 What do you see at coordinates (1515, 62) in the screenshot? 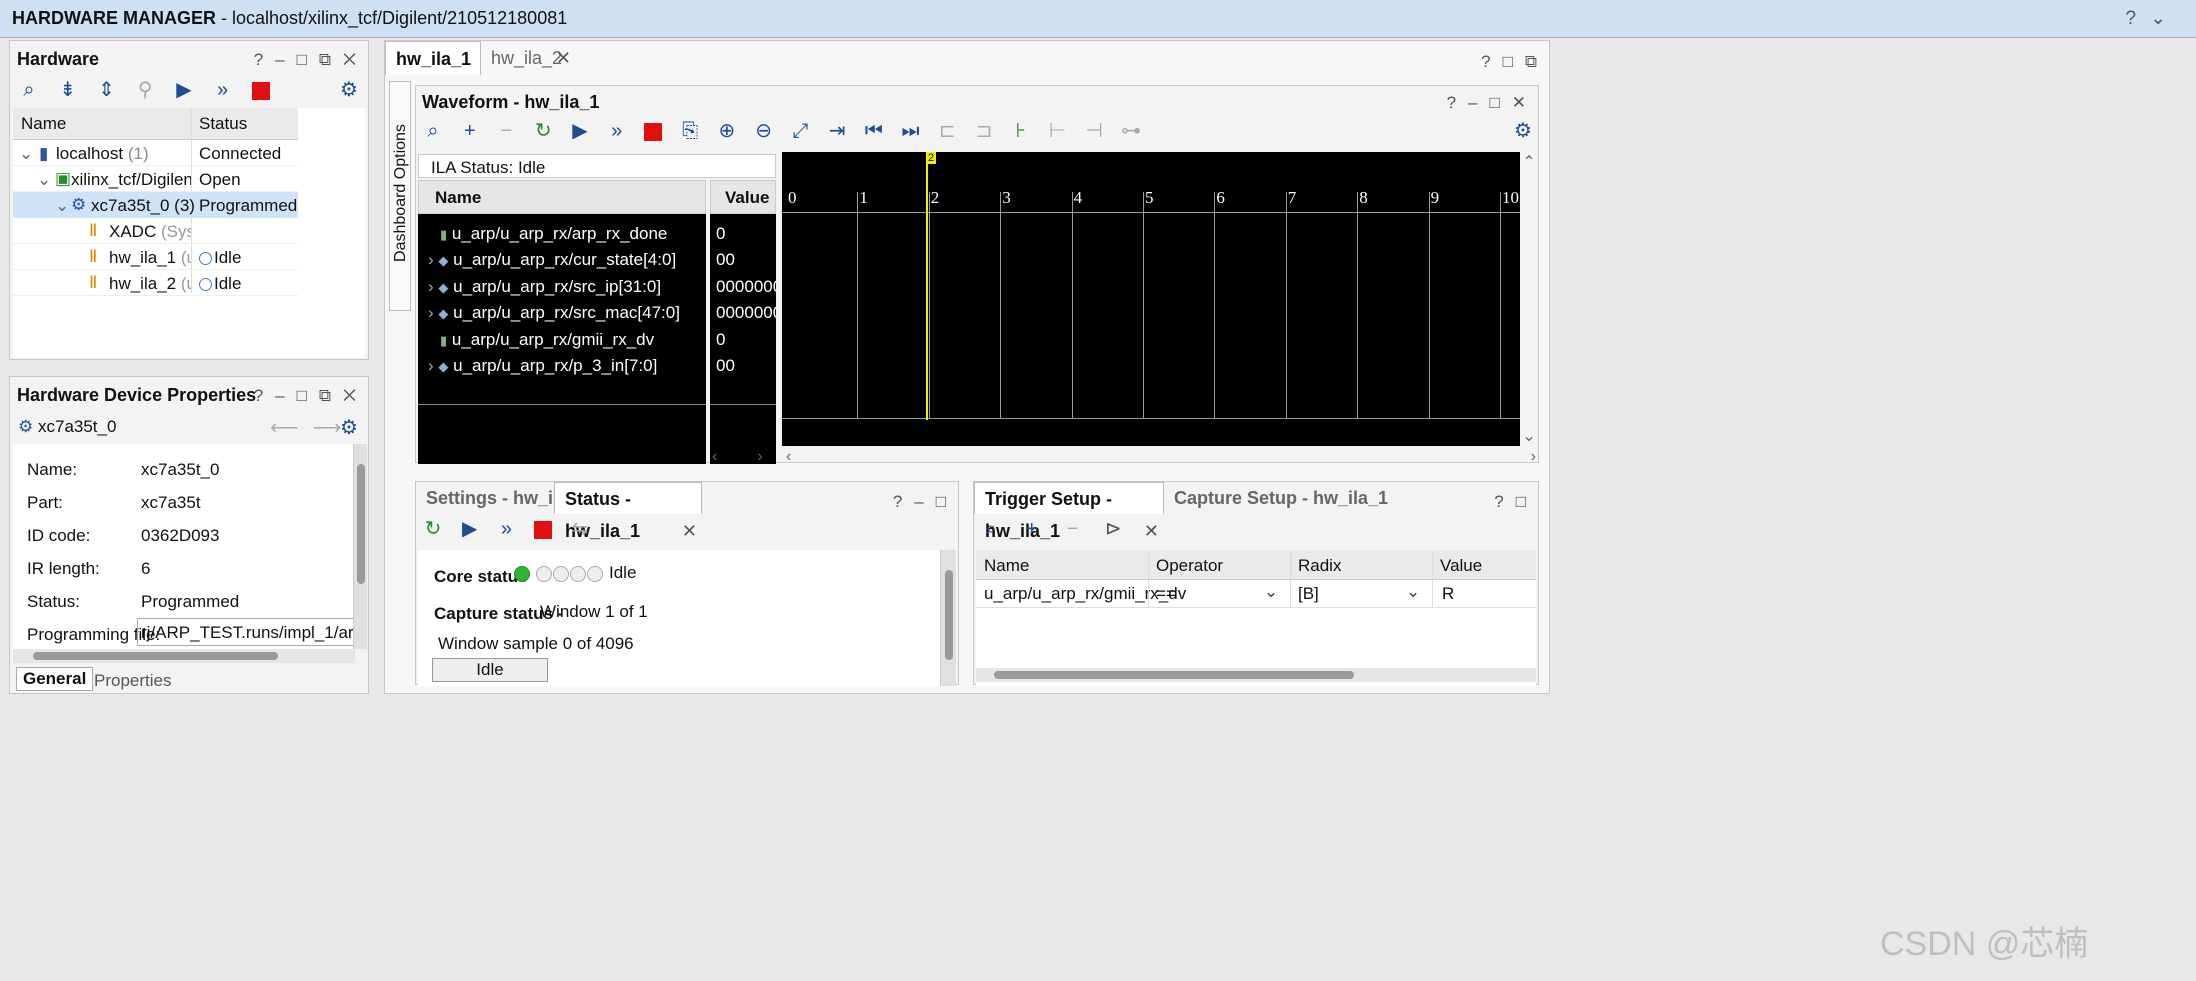
I see `editor-window-icons: ?□⧉` at bounding box center [1515, 62].